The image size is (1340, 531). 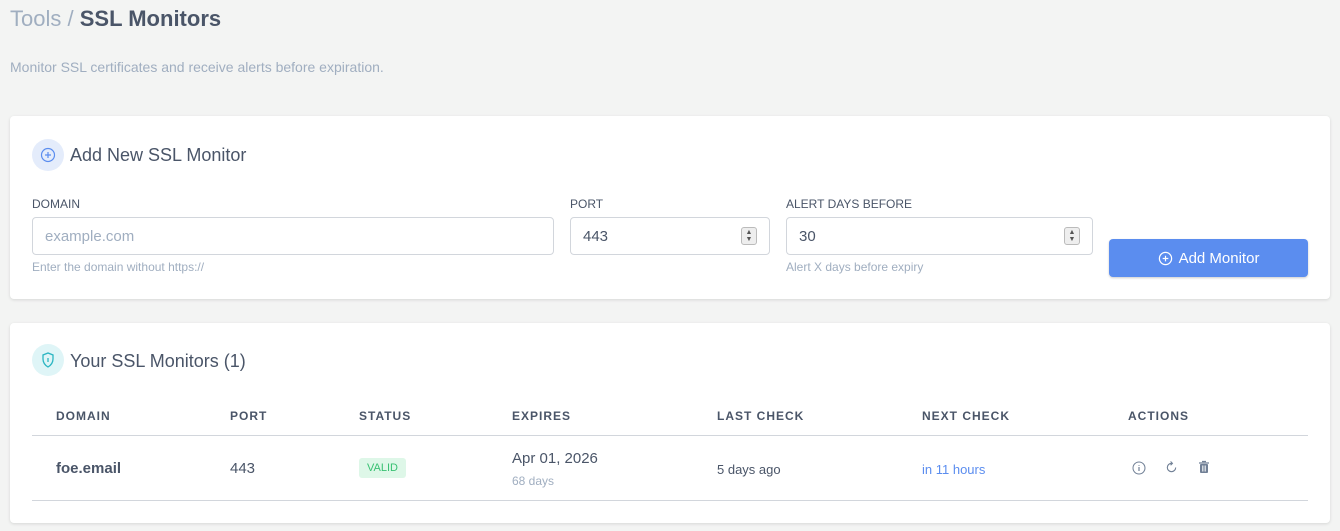 What do you see at coordinates (670, 500) in the screenshot?
I see `table-row-divider` at bounding box center [670, 500].